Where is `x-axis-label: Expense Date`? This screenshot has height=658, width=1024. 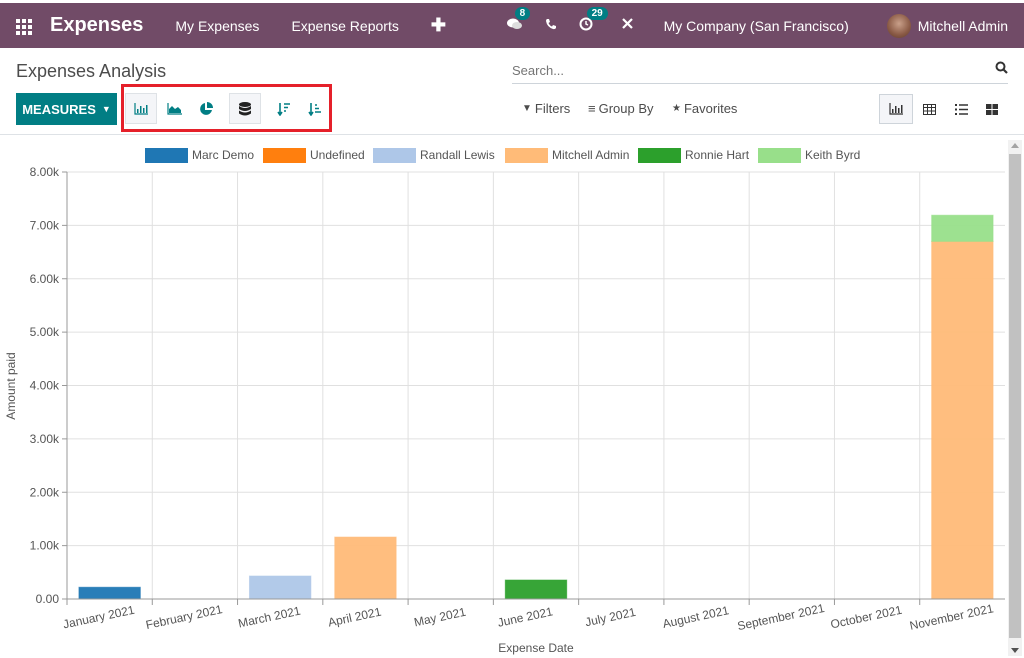
x-axis-label: Expense Date is located at coordinates (536, 648).